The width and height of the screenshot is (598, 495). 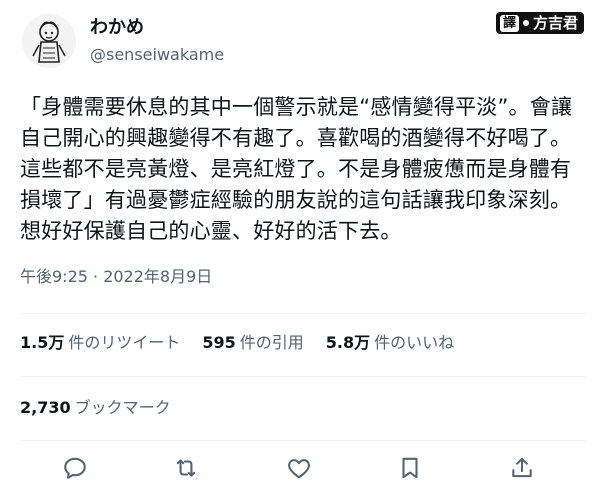 What do you see at coordinates (219, 342) in the screenshot?
I see `quotes-count: 595` at bounding box center [219, 342].